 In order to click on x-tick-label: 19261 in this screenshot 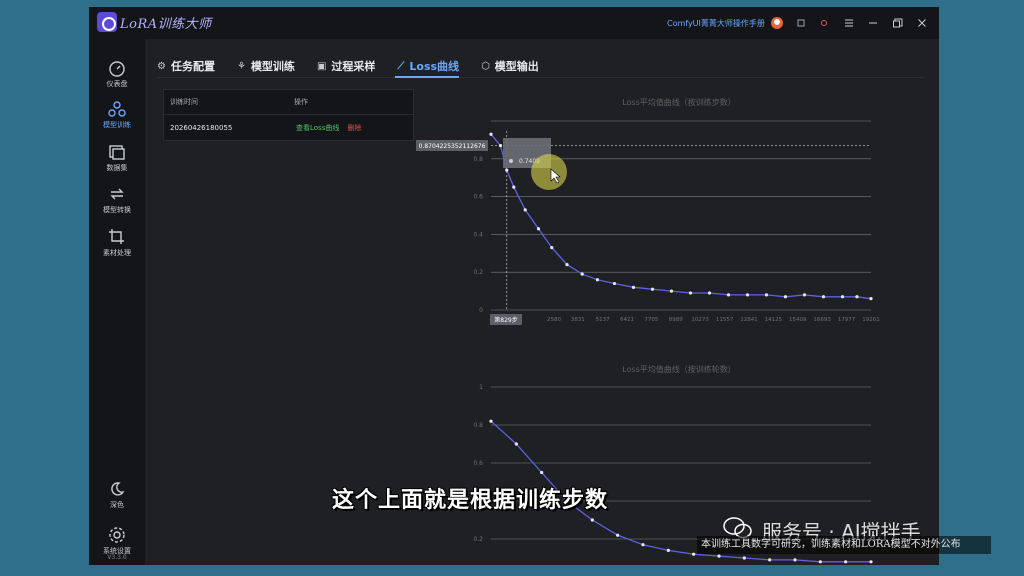, I will do `click(871, 320)`.